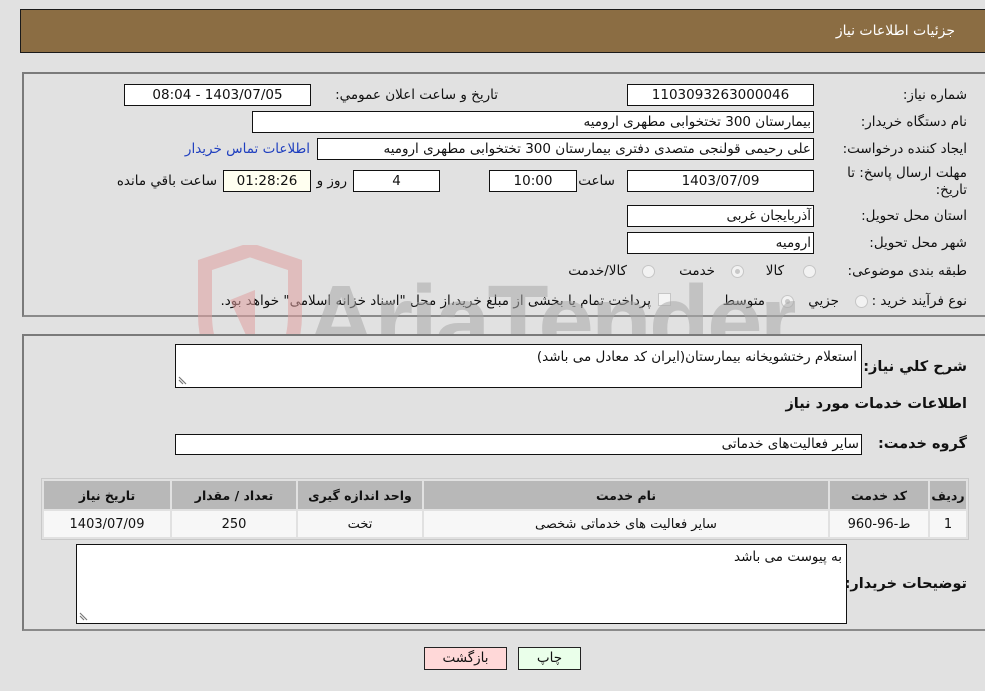 The width and height of the screenshot is (985, 691). Describe the element at coordinates (465, 658) in the screenshot. I see `back-button: بازگشت` at that location.